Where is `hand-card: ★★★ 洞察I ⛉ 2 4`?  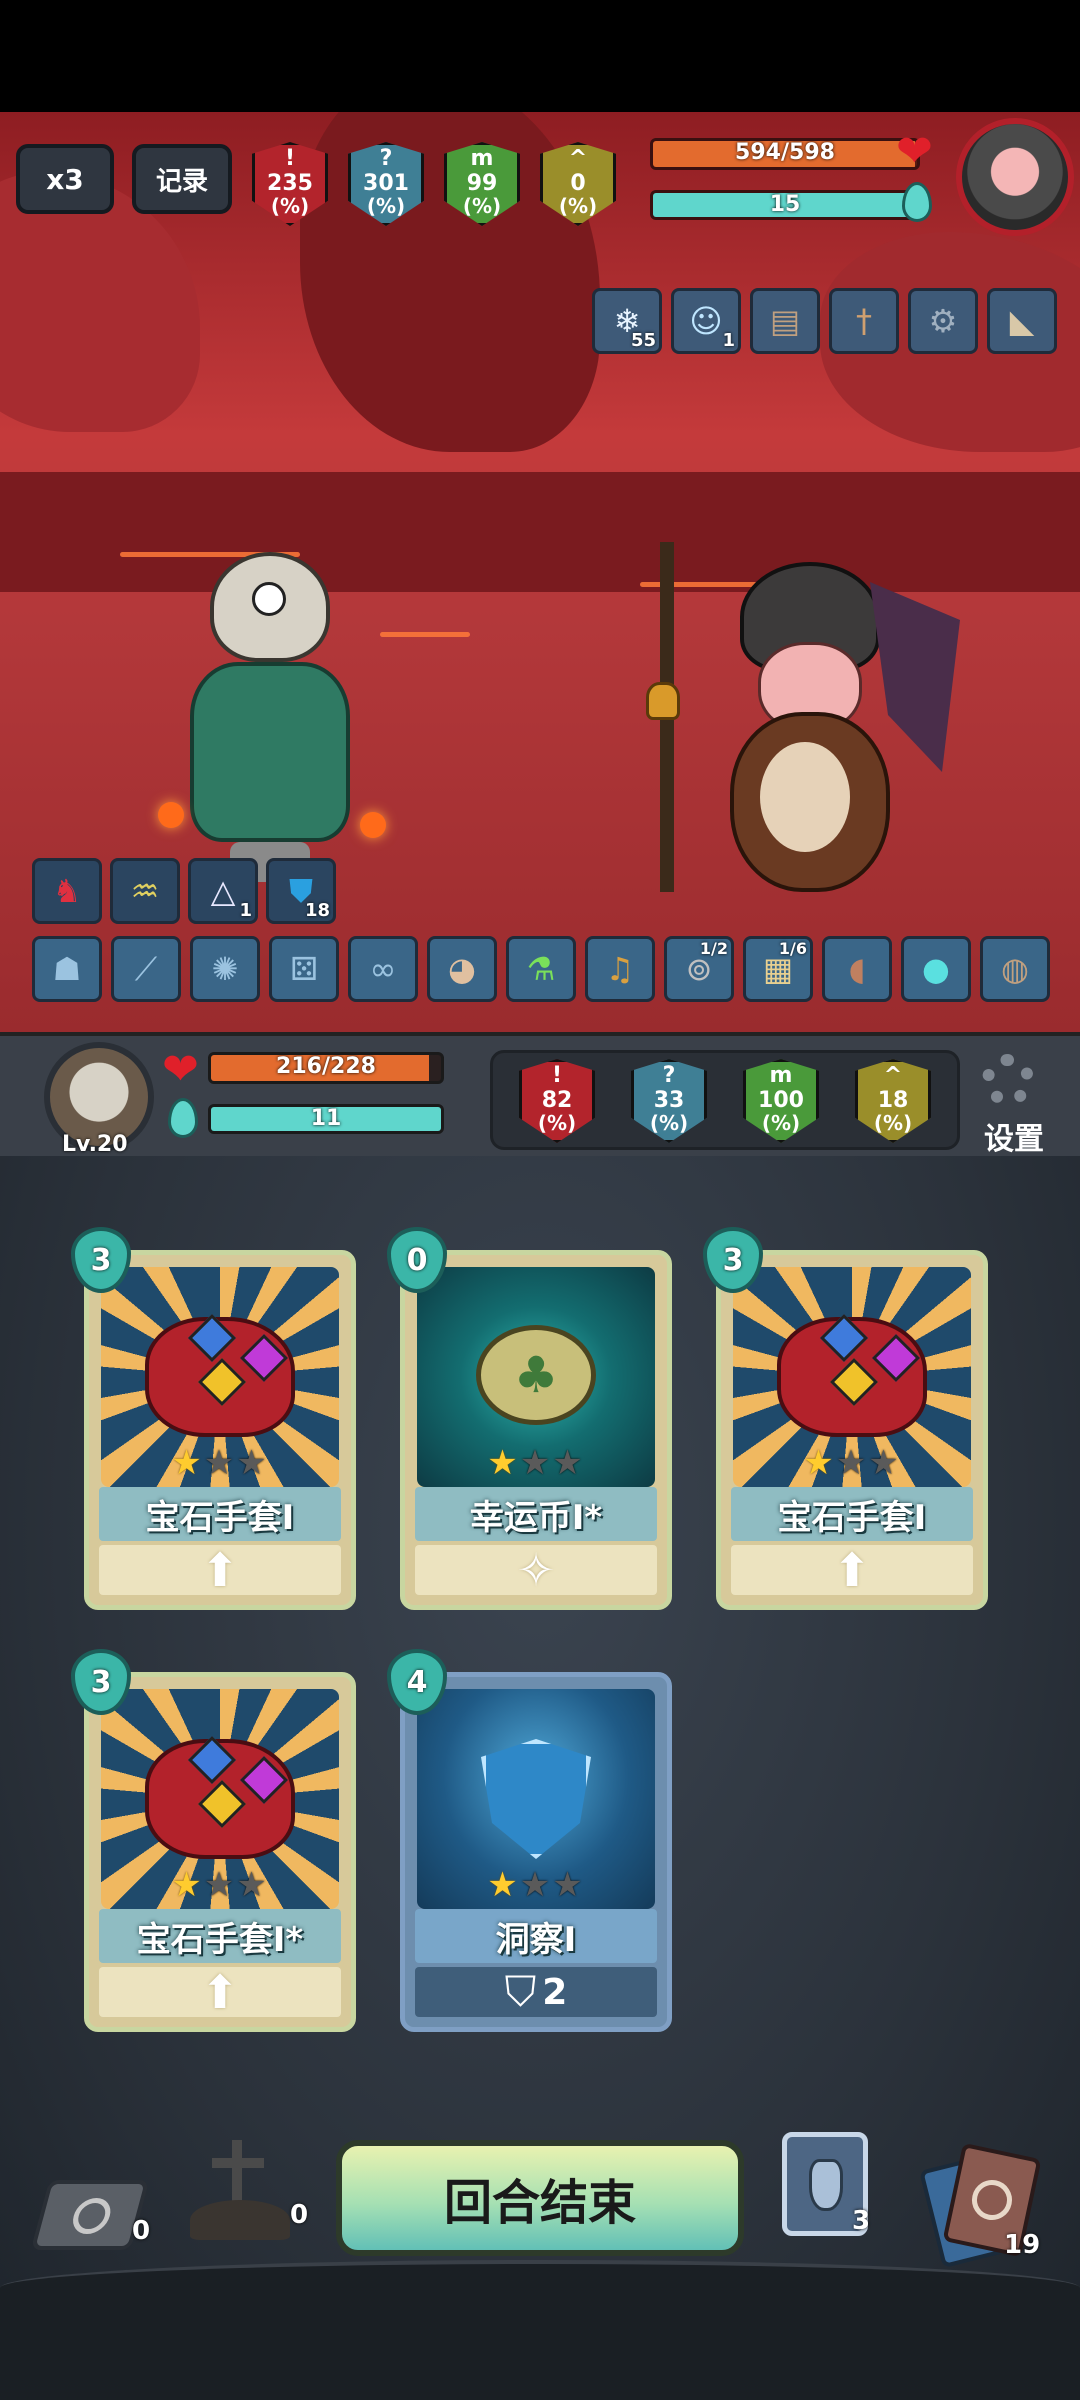
hand-card: ★★★ 洞察I ⛉ 2 4 is located at coordinates (529, 1840).